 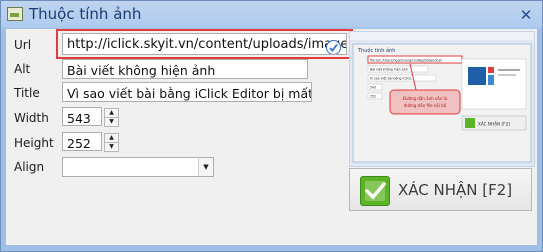 What do you see at coordinates (333, 47) in the screenshot?
I see `check-icon` at bounding box center [333, 47].